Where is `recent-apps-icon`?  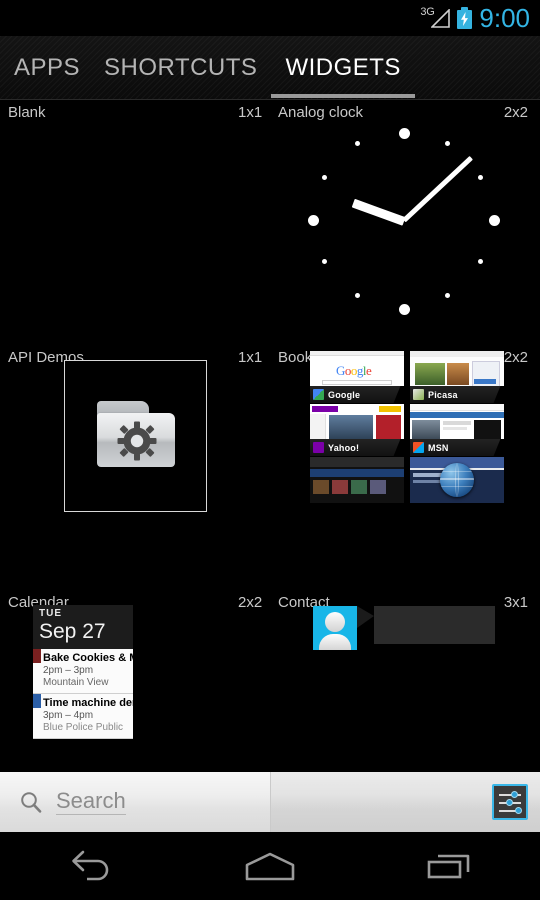 recent-apps-icon is located at coordinates (448, 866).